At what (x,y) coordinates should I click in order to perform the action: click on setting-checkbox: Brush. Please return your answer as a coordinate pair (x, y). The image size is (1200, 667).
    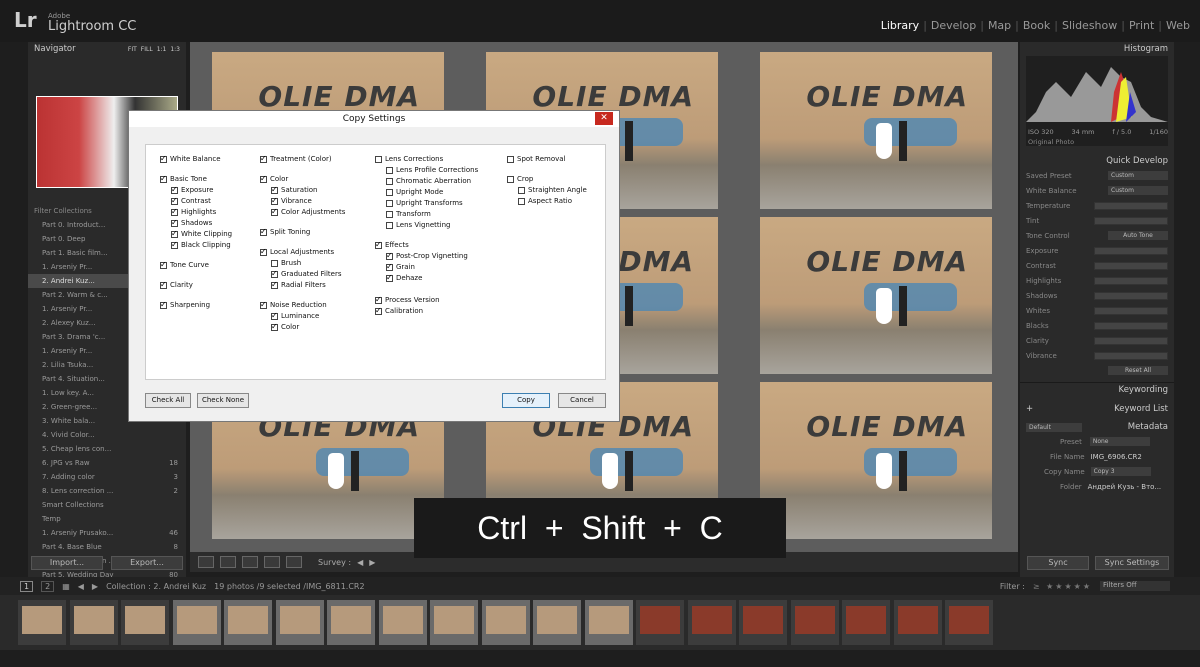
    Looking at the image, I should click on (286, 263).